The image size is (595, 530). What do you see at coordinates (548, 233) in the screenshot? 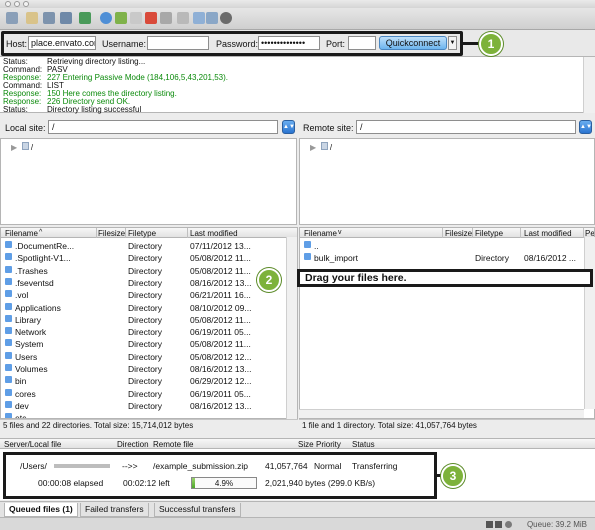
I see `remote-col-modified: Last modified` at bounding box center [548, 233].